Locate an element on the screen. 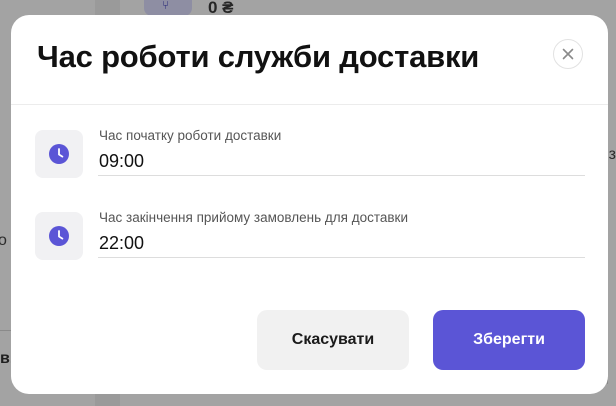 This screenshot has width=616, height=406. end-time-input is located at coordinates (341, 244).